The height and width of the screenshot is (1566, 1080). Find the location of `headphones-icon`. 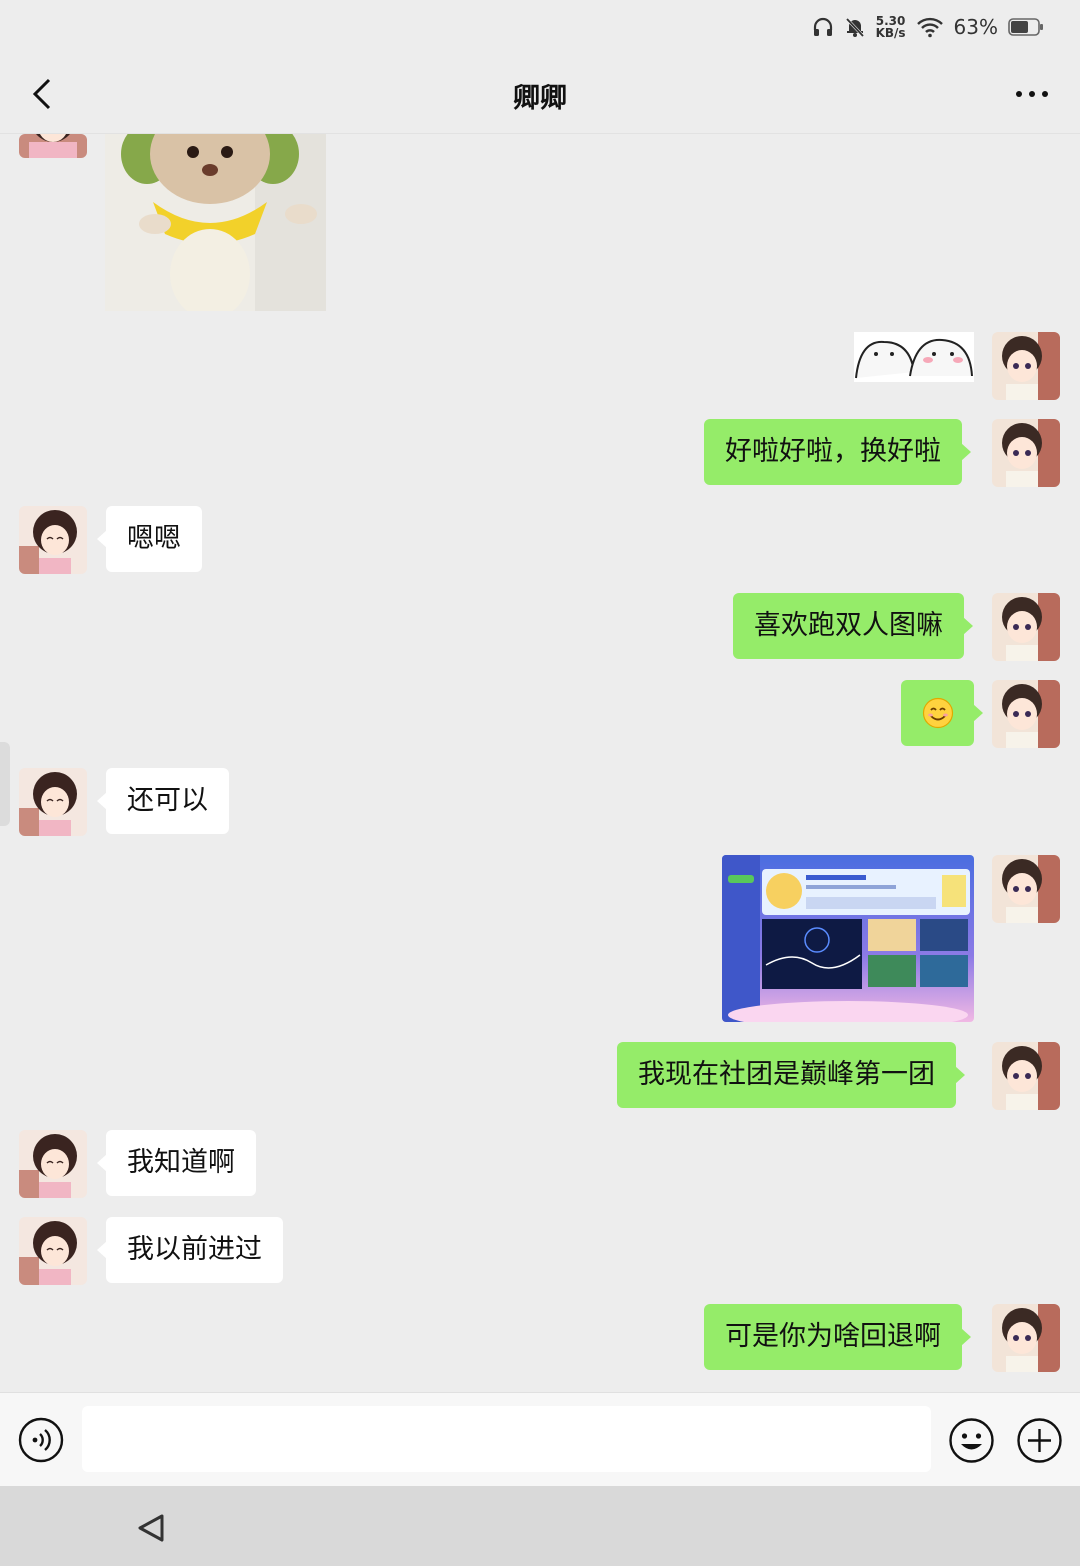

headphones-icon is located at coordinates (823, 27).